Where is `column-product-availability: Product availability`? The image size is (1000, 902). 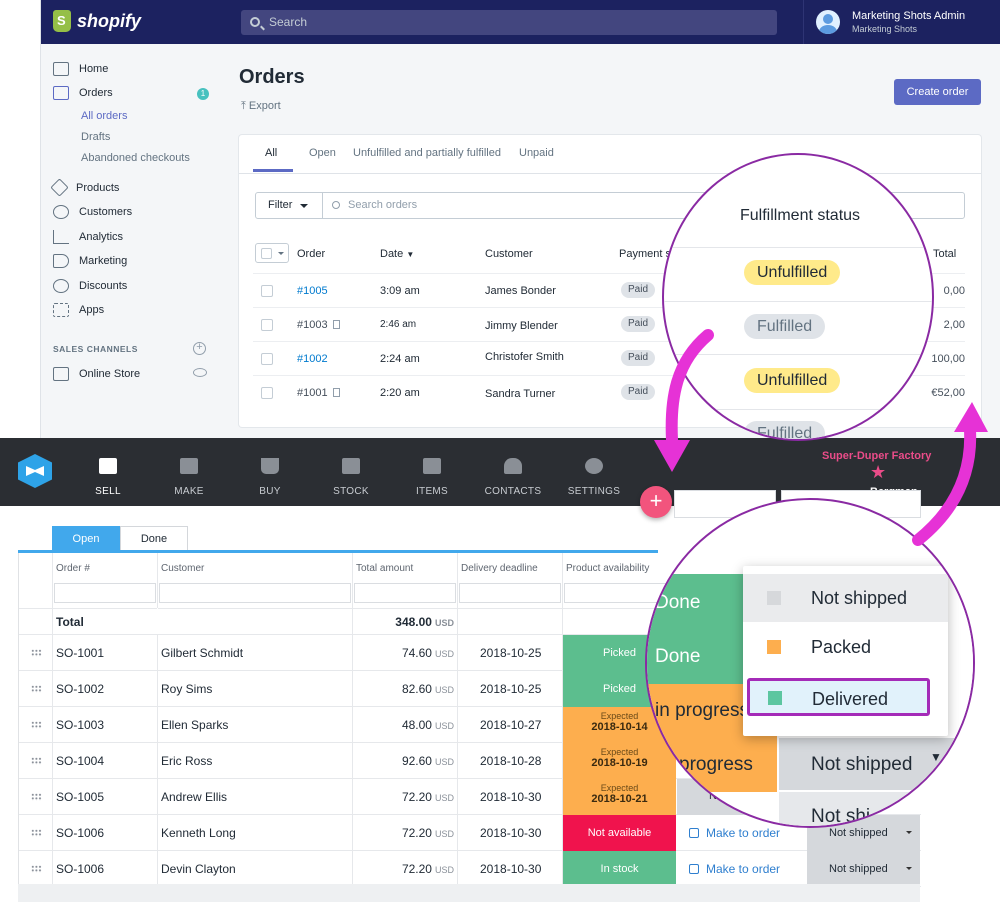 column-product-availability: Product availability is located at coordinates (607, 568).